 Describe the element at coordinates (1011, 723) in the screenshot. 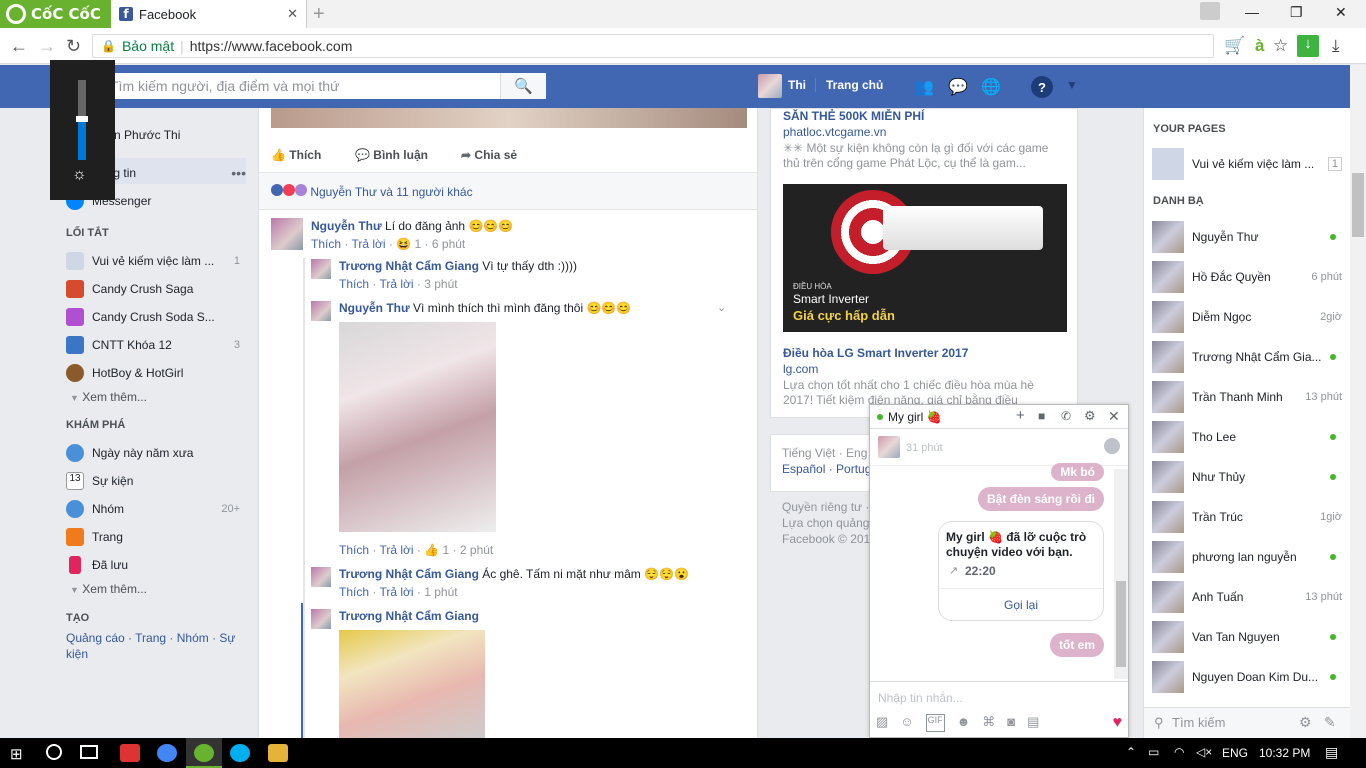

I see `camera-icon: ◙` at that location.